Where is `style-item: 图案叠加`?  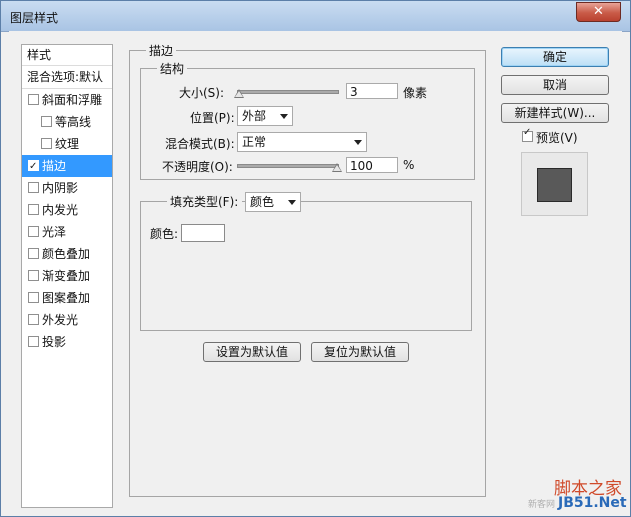 style-item: 图案叠加 is located at coordinates (67, 298).